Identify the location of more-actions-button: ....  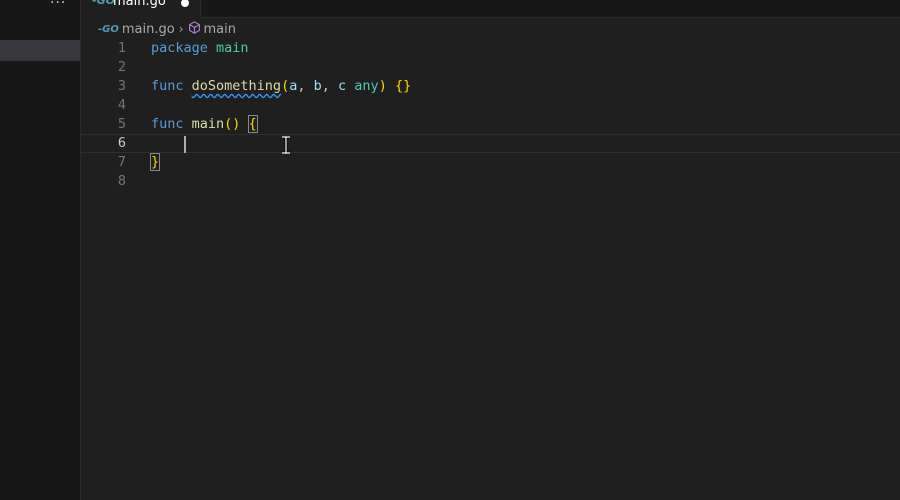
(58, 3).